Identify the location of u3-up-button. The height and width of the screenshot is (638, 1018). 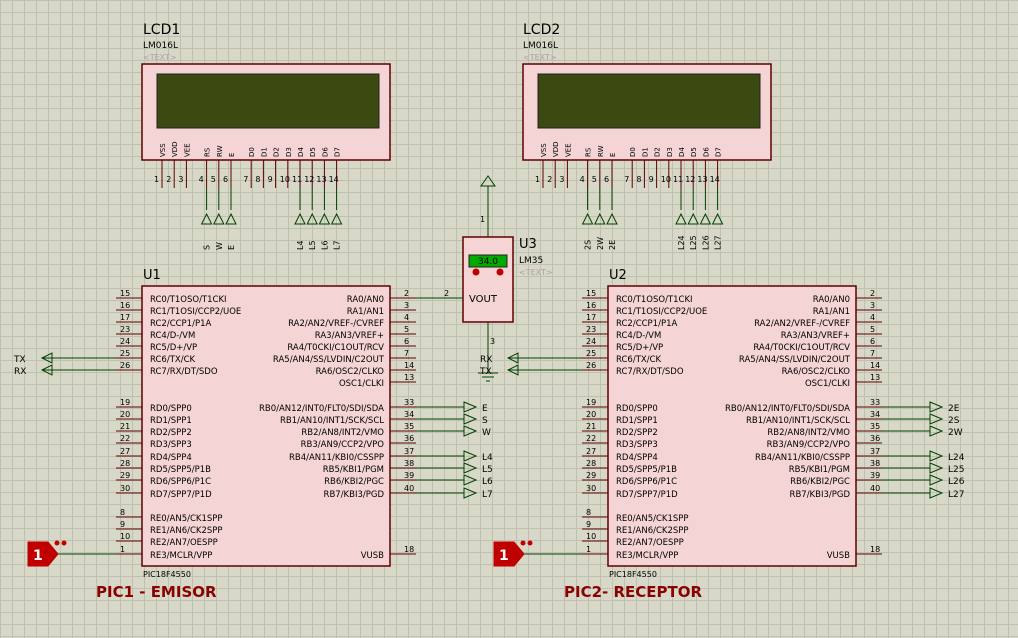
(500, 272).